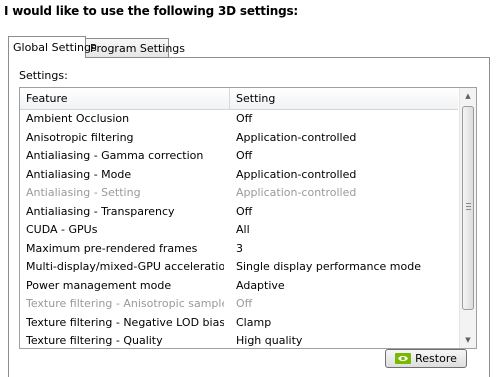 Image resolution: width=500 pixels, height=377 pixels. What do you see at coordinates (62, 229) in the screenshot?
I see `feature-cell: CUDA - GPUs` at bounding box center [62, 229].